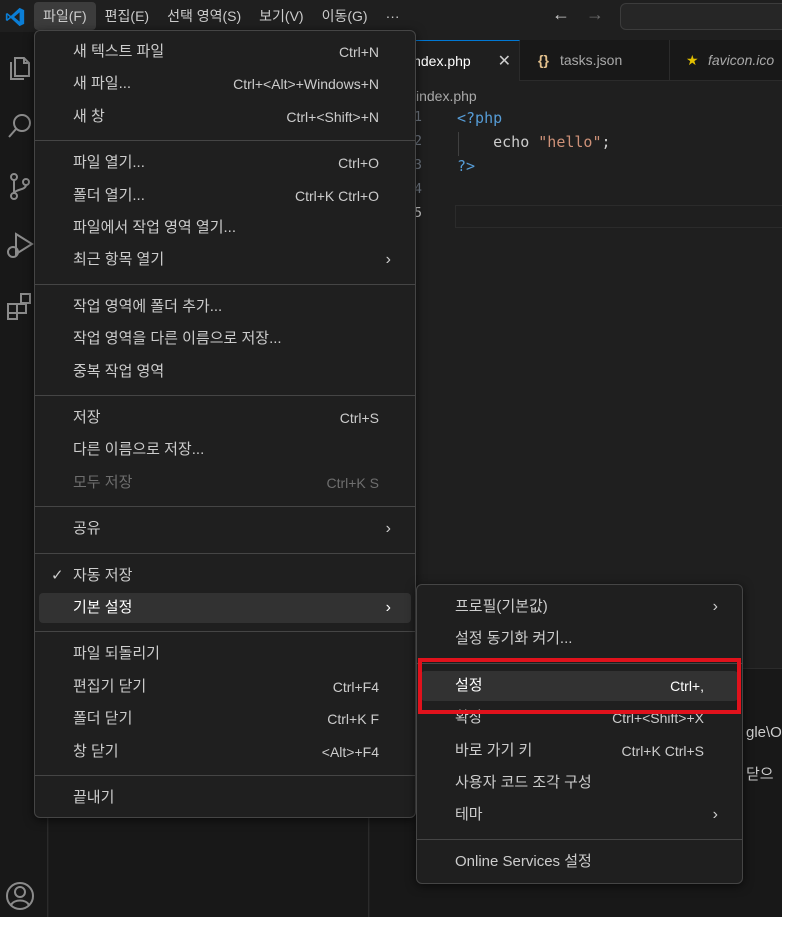 This screenshot has height=929, width=795. What do you see at coordinates (760, 774) in the screenshot?
I see `panel-text: 닫으` at bounding box center [760, 774].